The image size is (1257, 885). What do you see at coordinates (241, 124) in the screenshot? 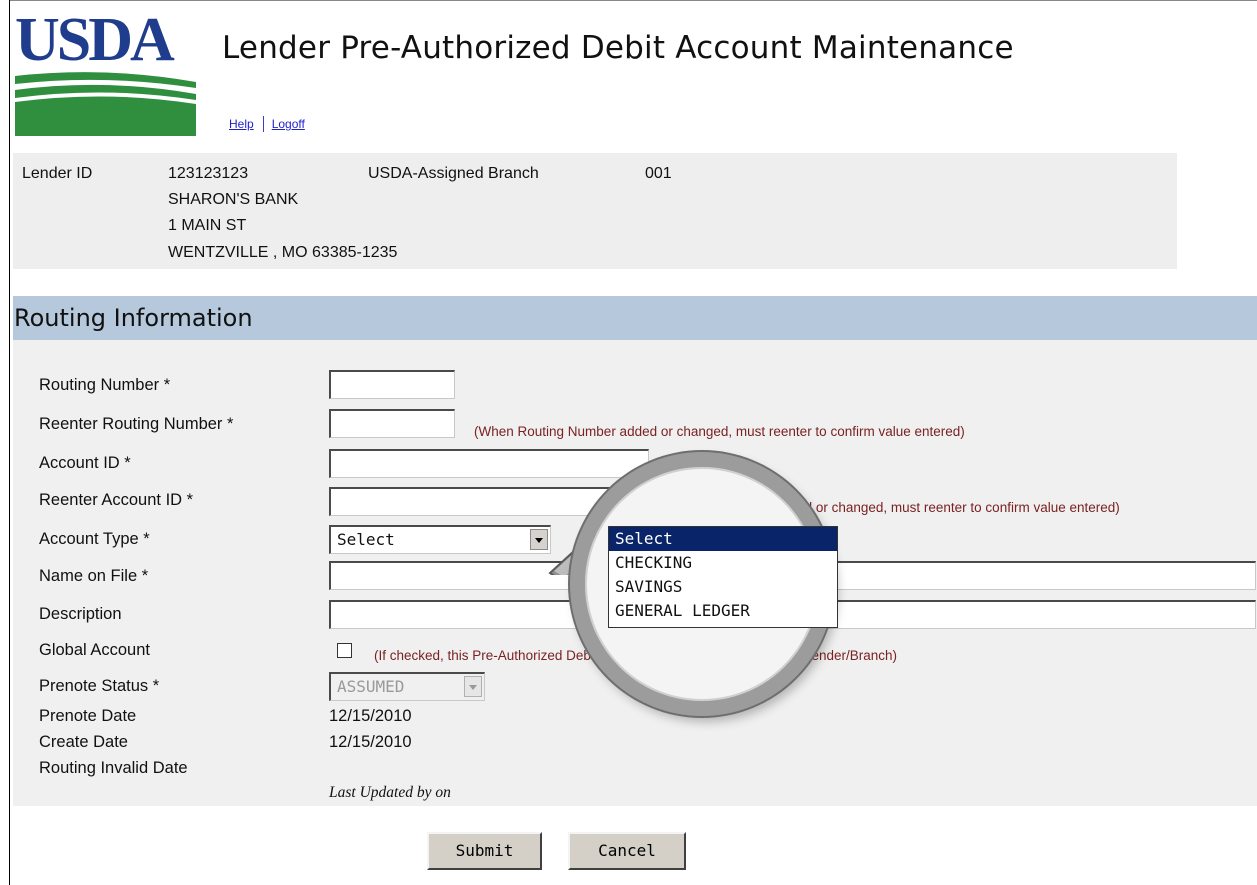
I see `help-link: Help` at bounding box center [241, 124].